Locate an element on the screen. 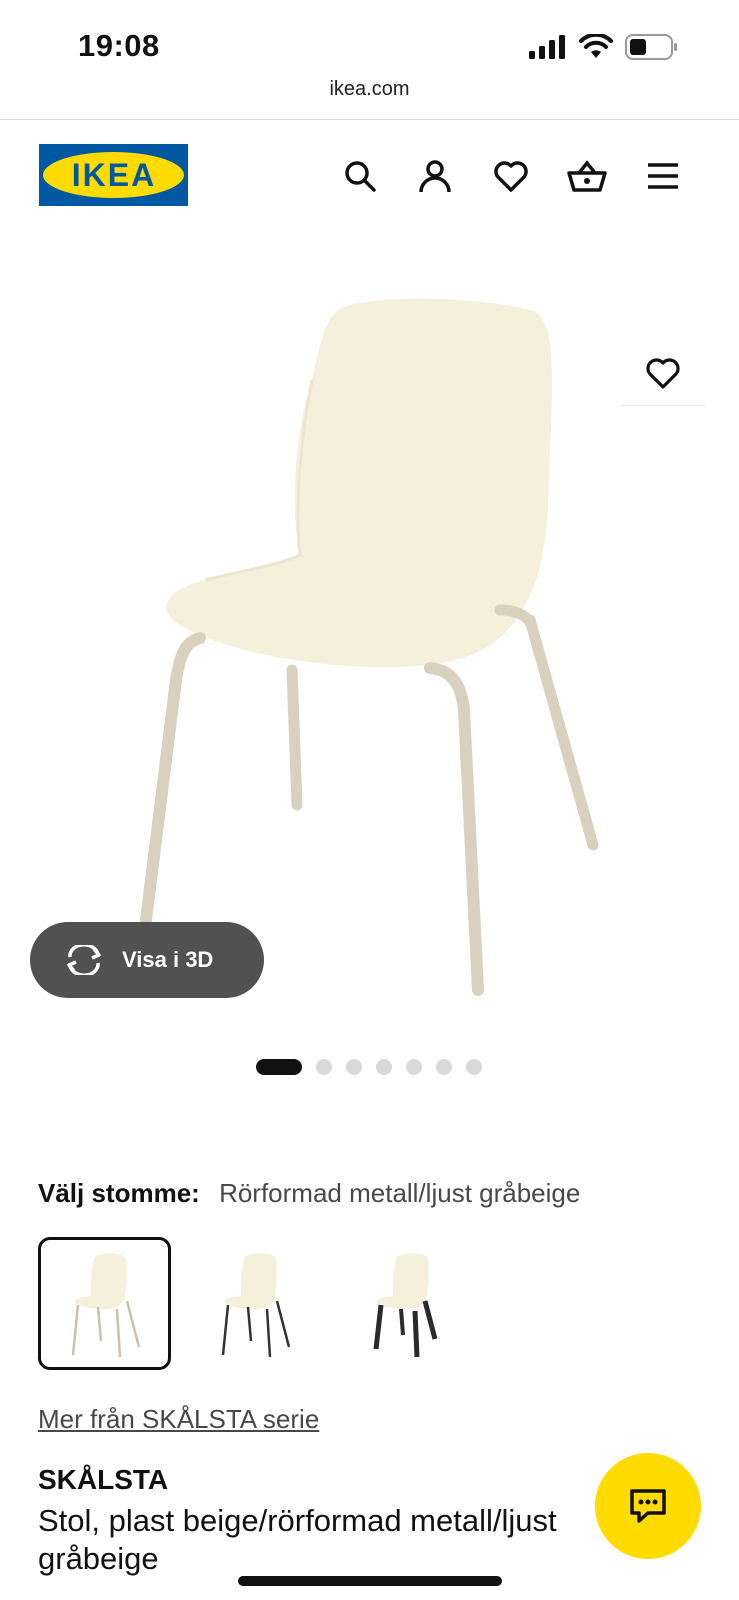 The height and width of the screenshot is (1600, 739). product-name: SKÅLSTA is located at coordinates (103, 1479).